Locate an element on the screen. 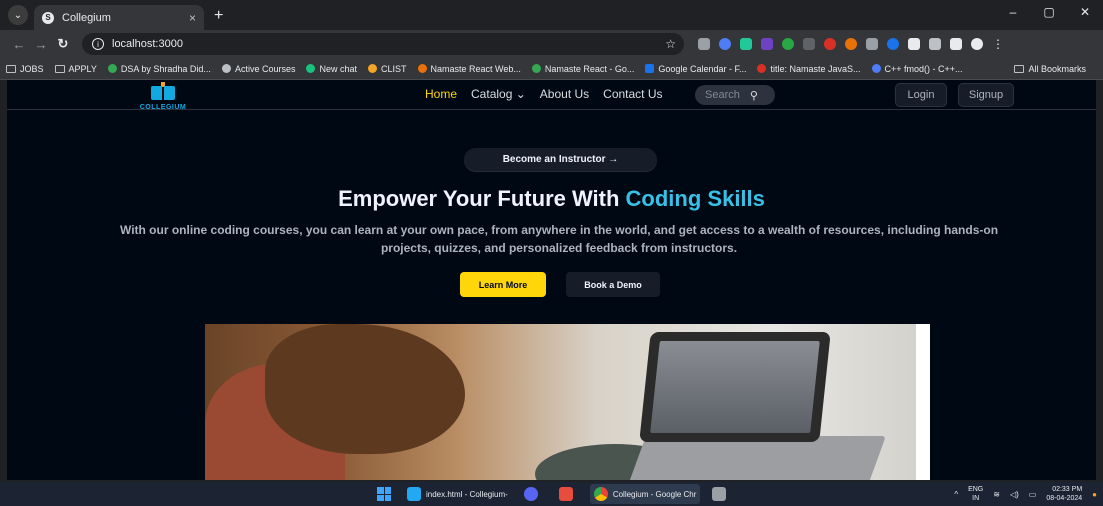  nav-links: Home Catalog ⌄ About Us Contact Us is located at coordinates (544, 94).